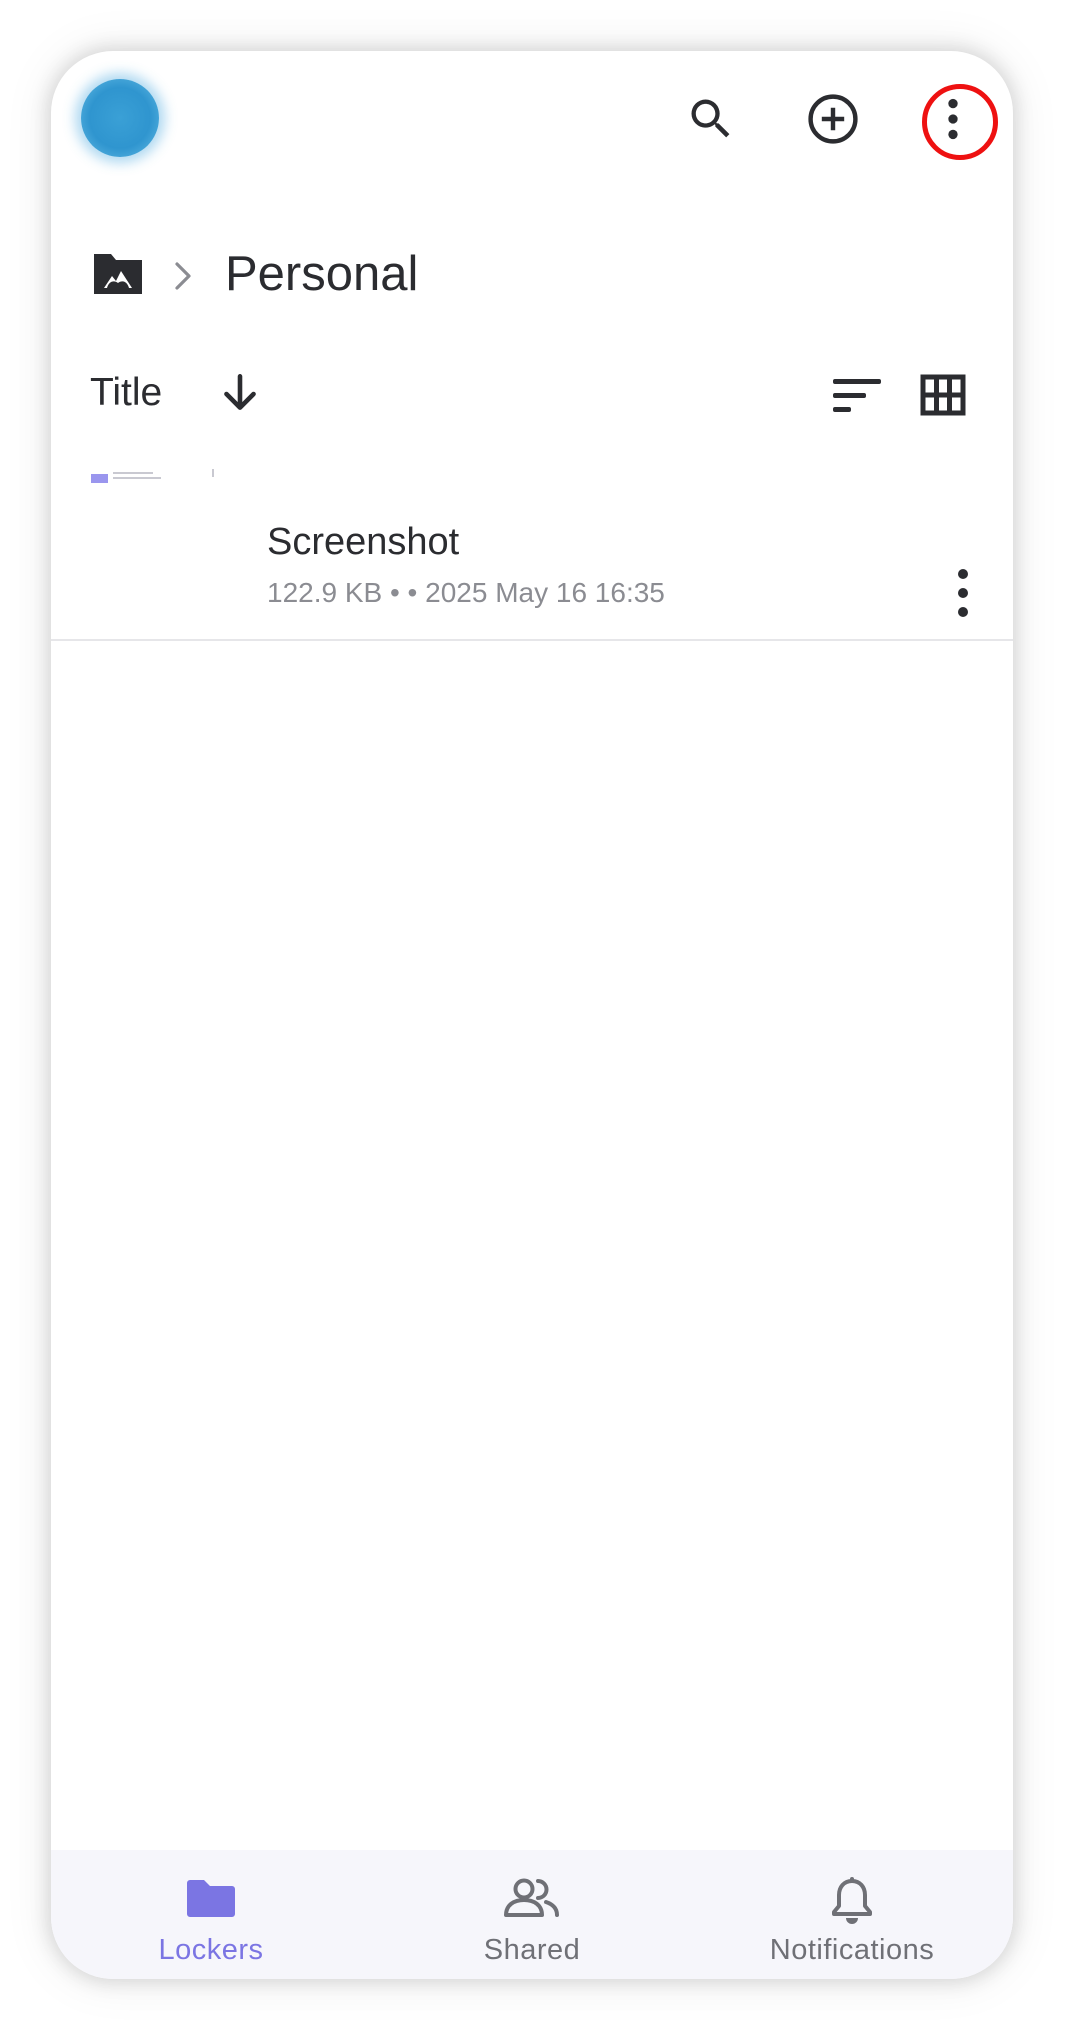 The height and width of the screenshot is (2031, 1065). Describe the element at coordinates (120, 118) in the screenshot. I see `avatar` at that location.